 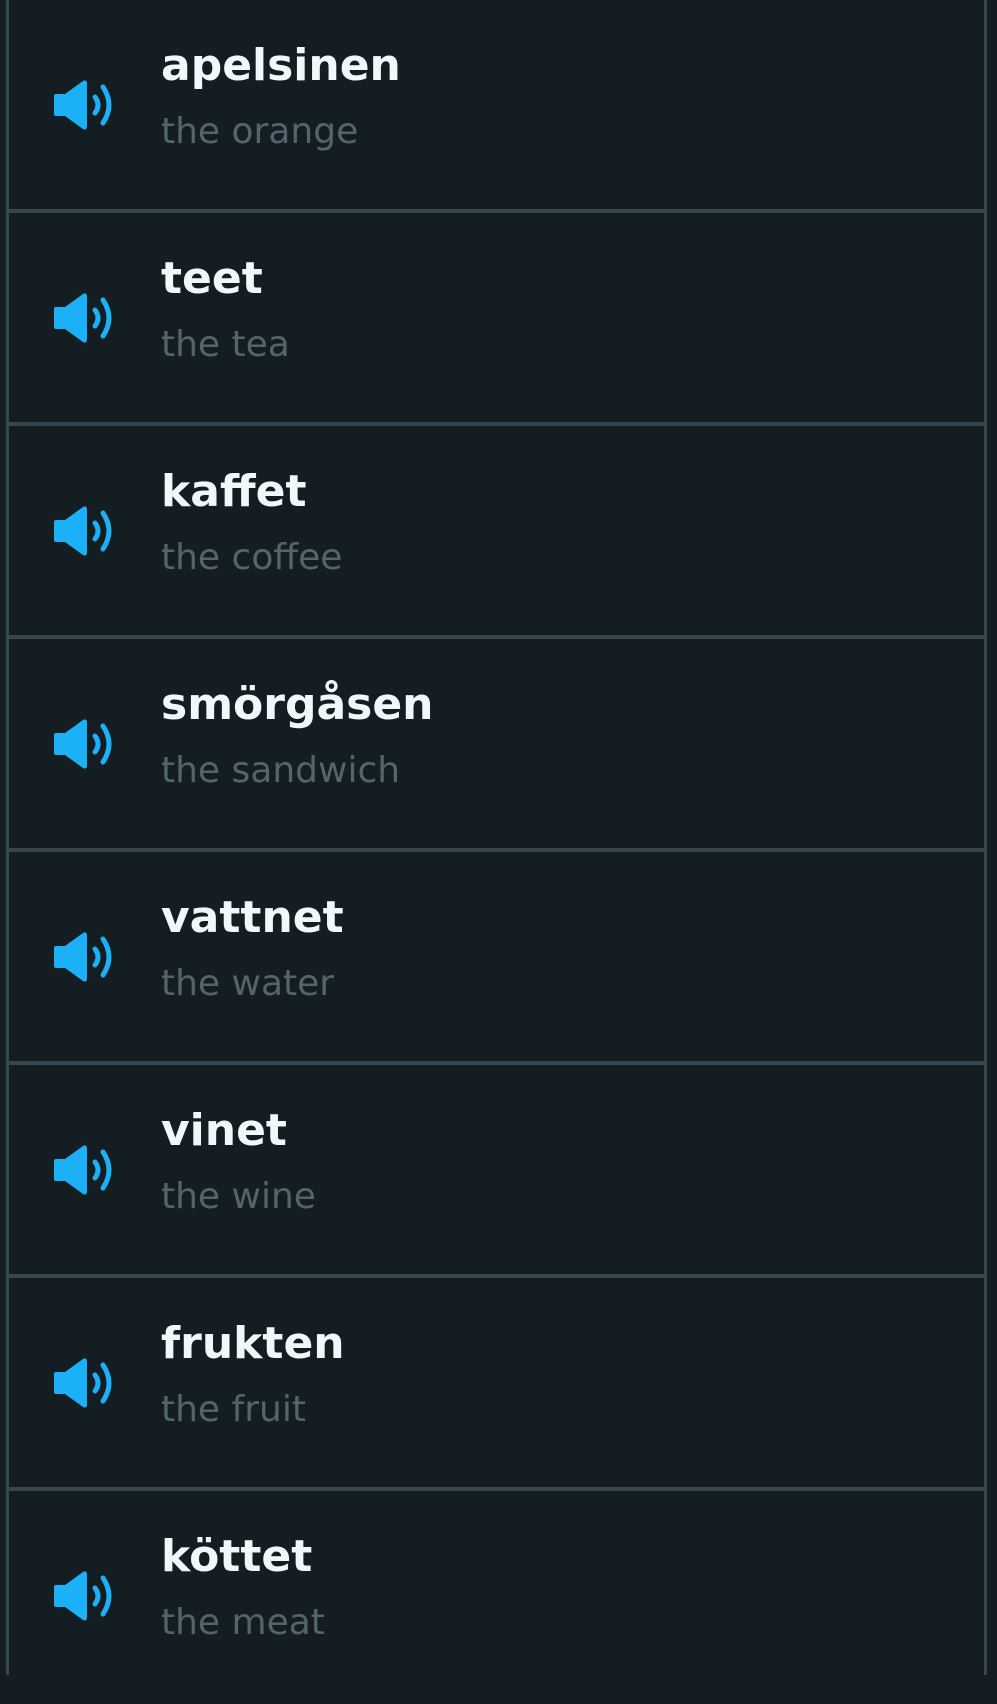 I want to click on vocab-translation: the sandwich, so click(x=281, y=770).